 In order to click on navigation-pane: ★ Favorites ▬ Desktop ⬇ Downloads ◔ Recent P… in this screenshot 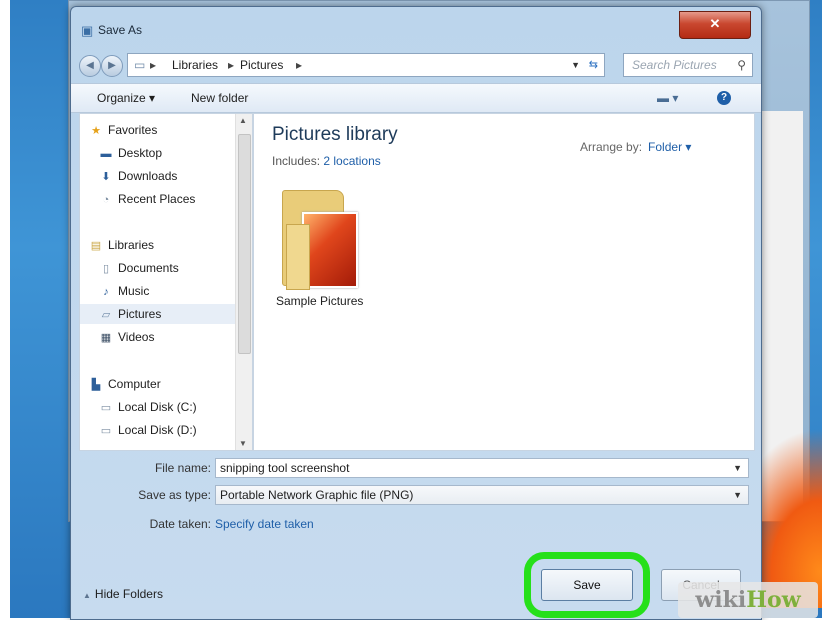, I will do `click(166, 282)`.